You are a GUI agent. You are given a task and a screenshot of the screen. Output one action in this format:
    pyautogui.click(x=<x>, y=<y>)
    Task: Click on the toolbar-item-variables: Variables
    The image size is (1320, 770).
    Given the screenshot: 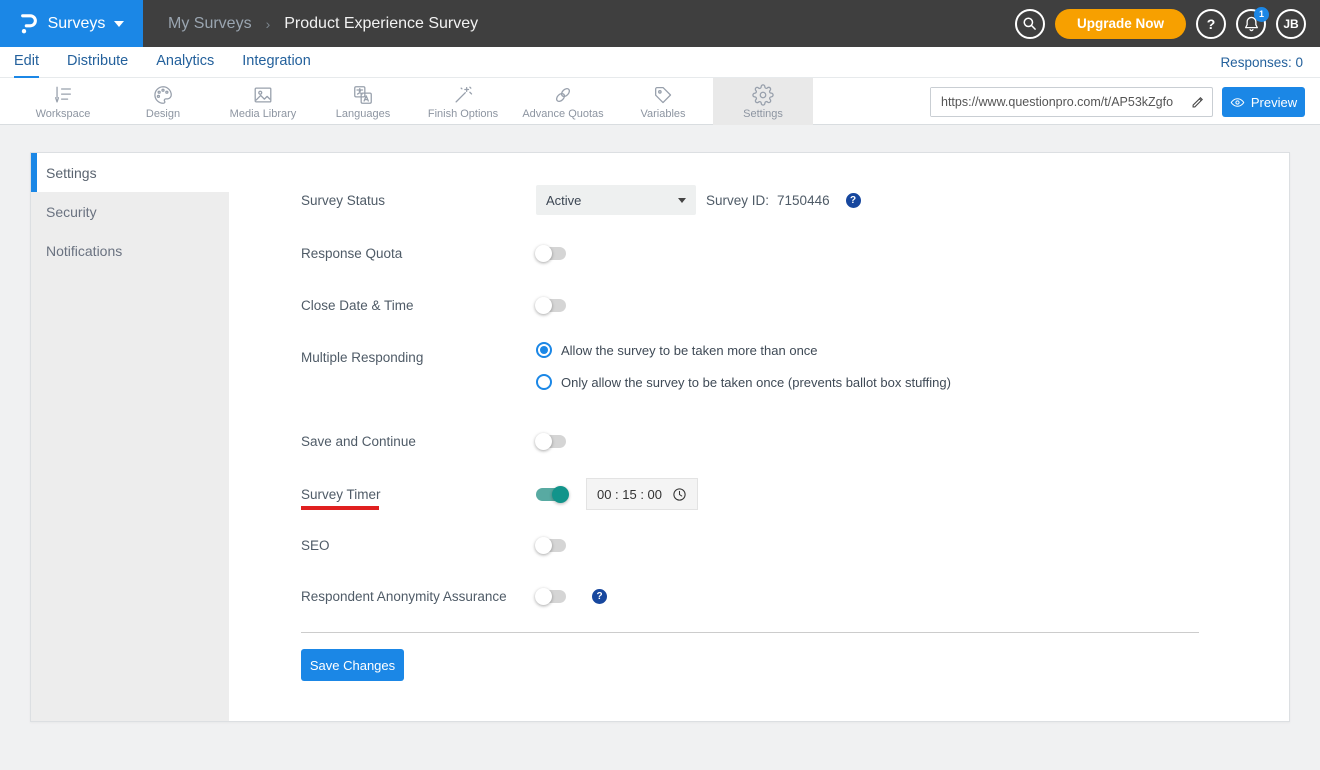 What is the action you would take?
    pyautogui.click(x=663, y=101)
    